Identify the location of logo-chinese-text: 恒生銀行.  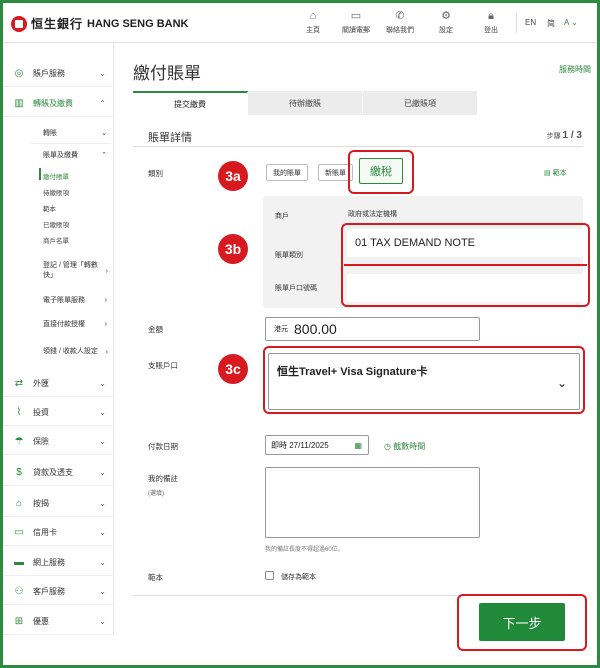
(57, 24).